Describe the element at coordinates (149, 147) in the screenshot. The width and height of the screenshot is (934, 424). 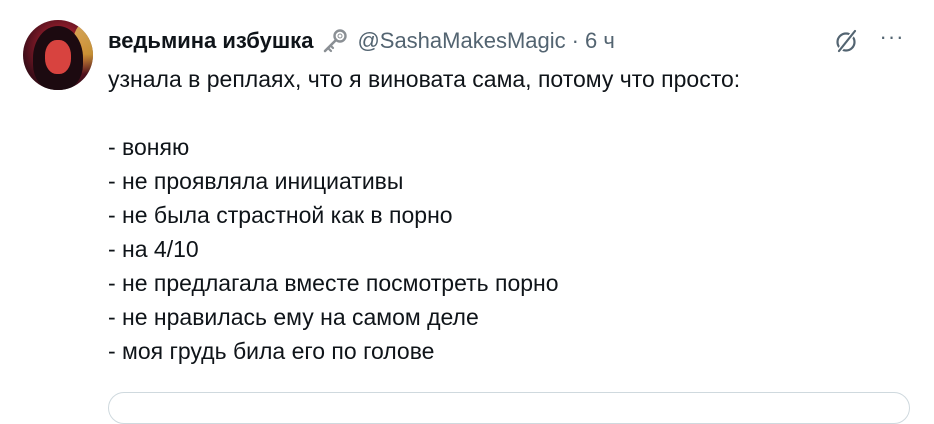
I see `tweet-line: - воняю` at that location.